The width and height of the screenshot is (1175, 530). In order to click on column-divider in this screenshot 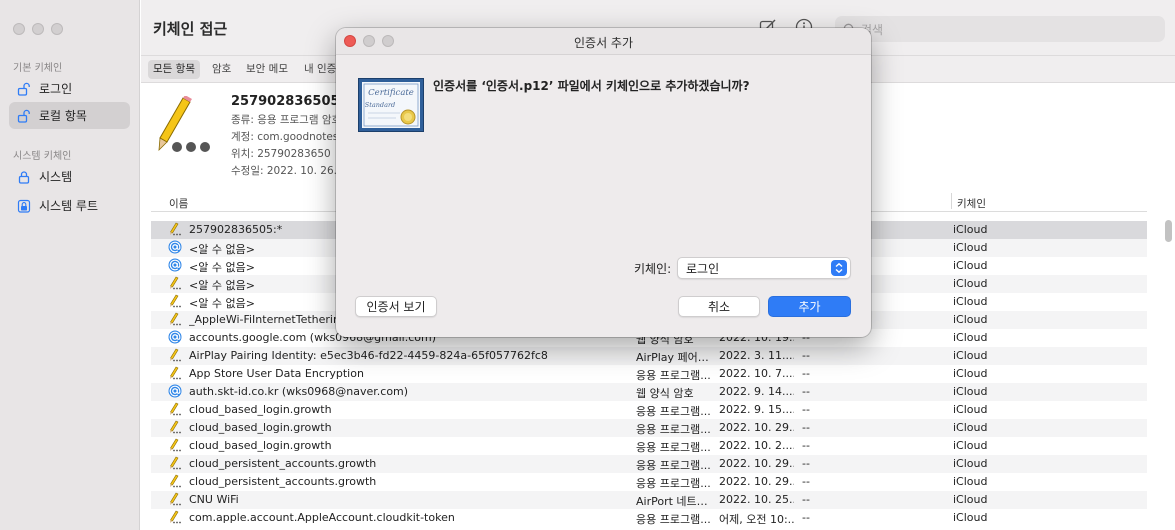, I will do `click(951, 201)`.